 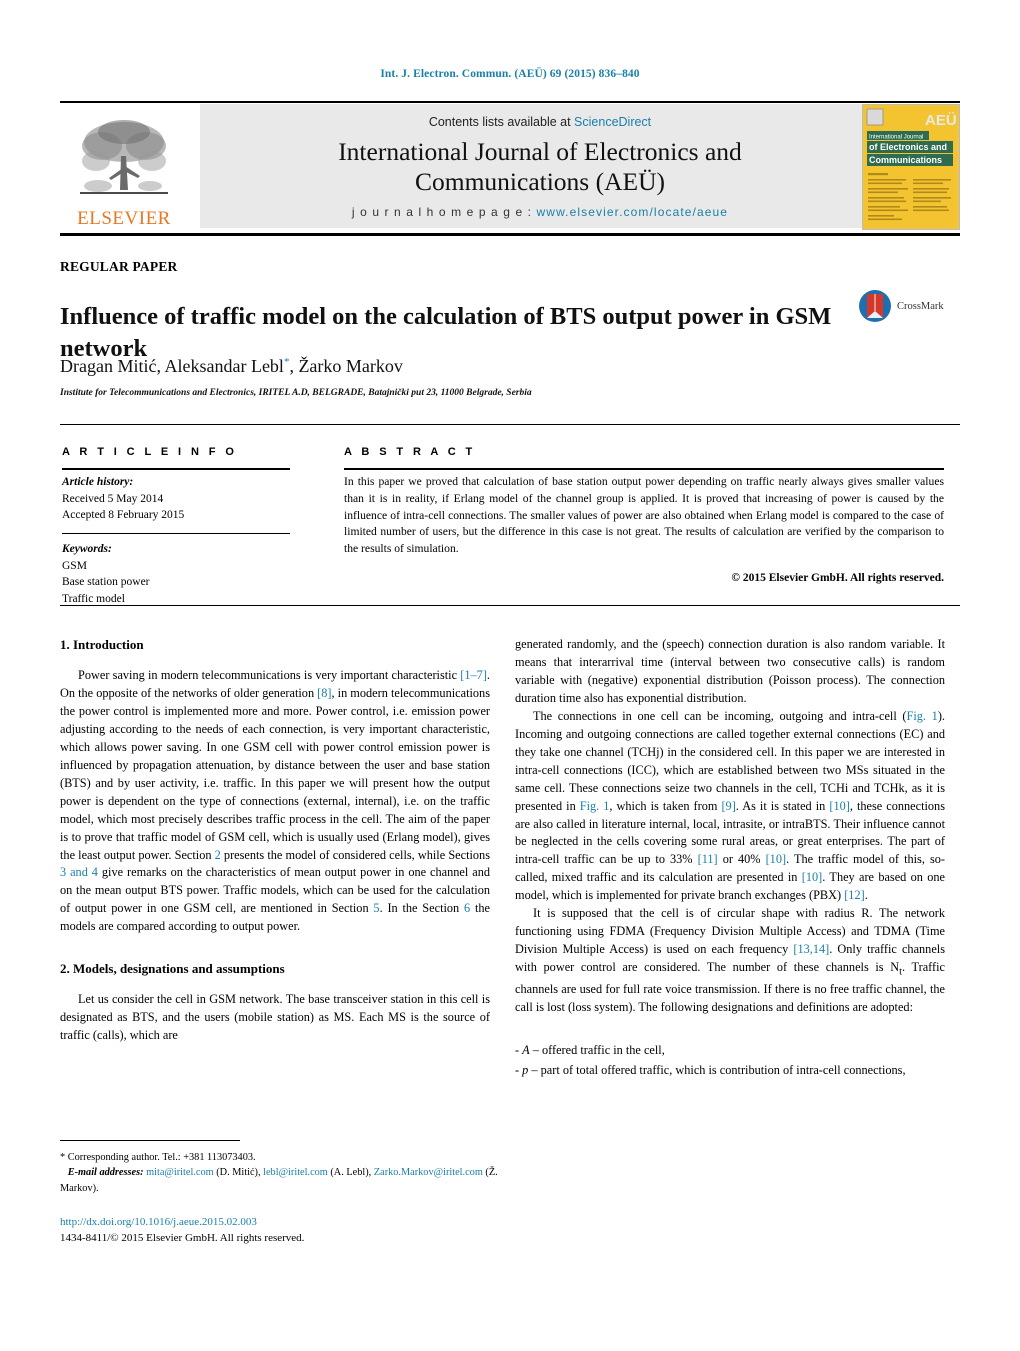 I want to click on email-owner-mitic: (D. Mitić),, so click(x=238, y=1173).